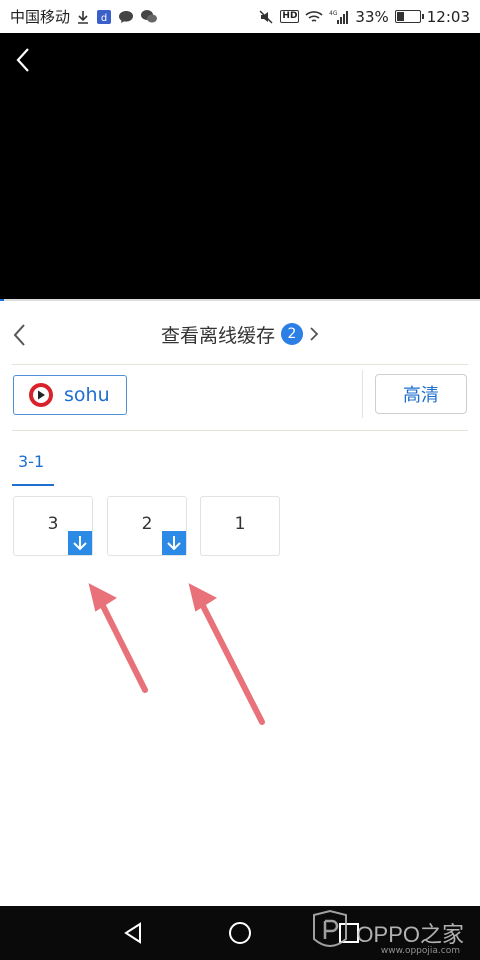 This screenshot has width=480, height=960. What do you see at coordinates (87, 395) in the screenshot?
I see `source-label: sohu` at bounding box center [87, 395].